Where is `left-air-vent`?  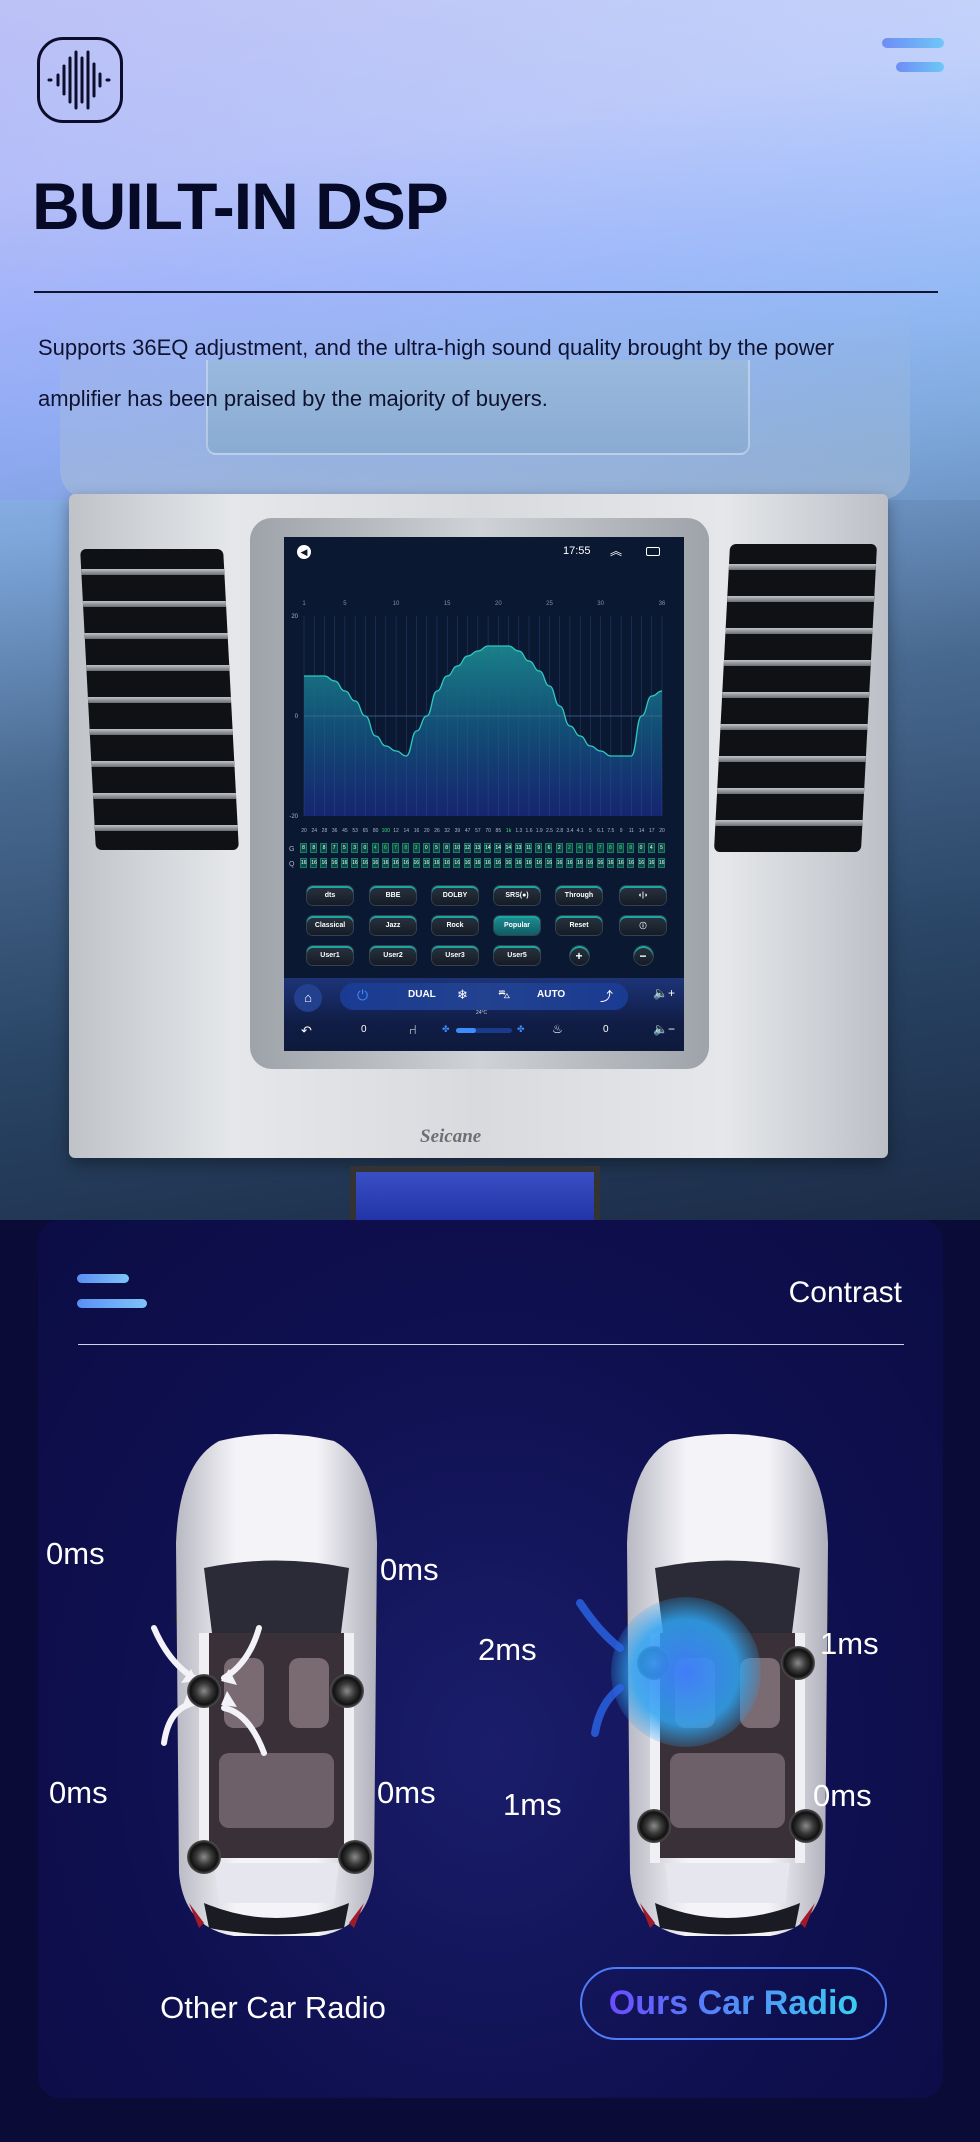
left-air-vent is located at coordinates (159, 699).